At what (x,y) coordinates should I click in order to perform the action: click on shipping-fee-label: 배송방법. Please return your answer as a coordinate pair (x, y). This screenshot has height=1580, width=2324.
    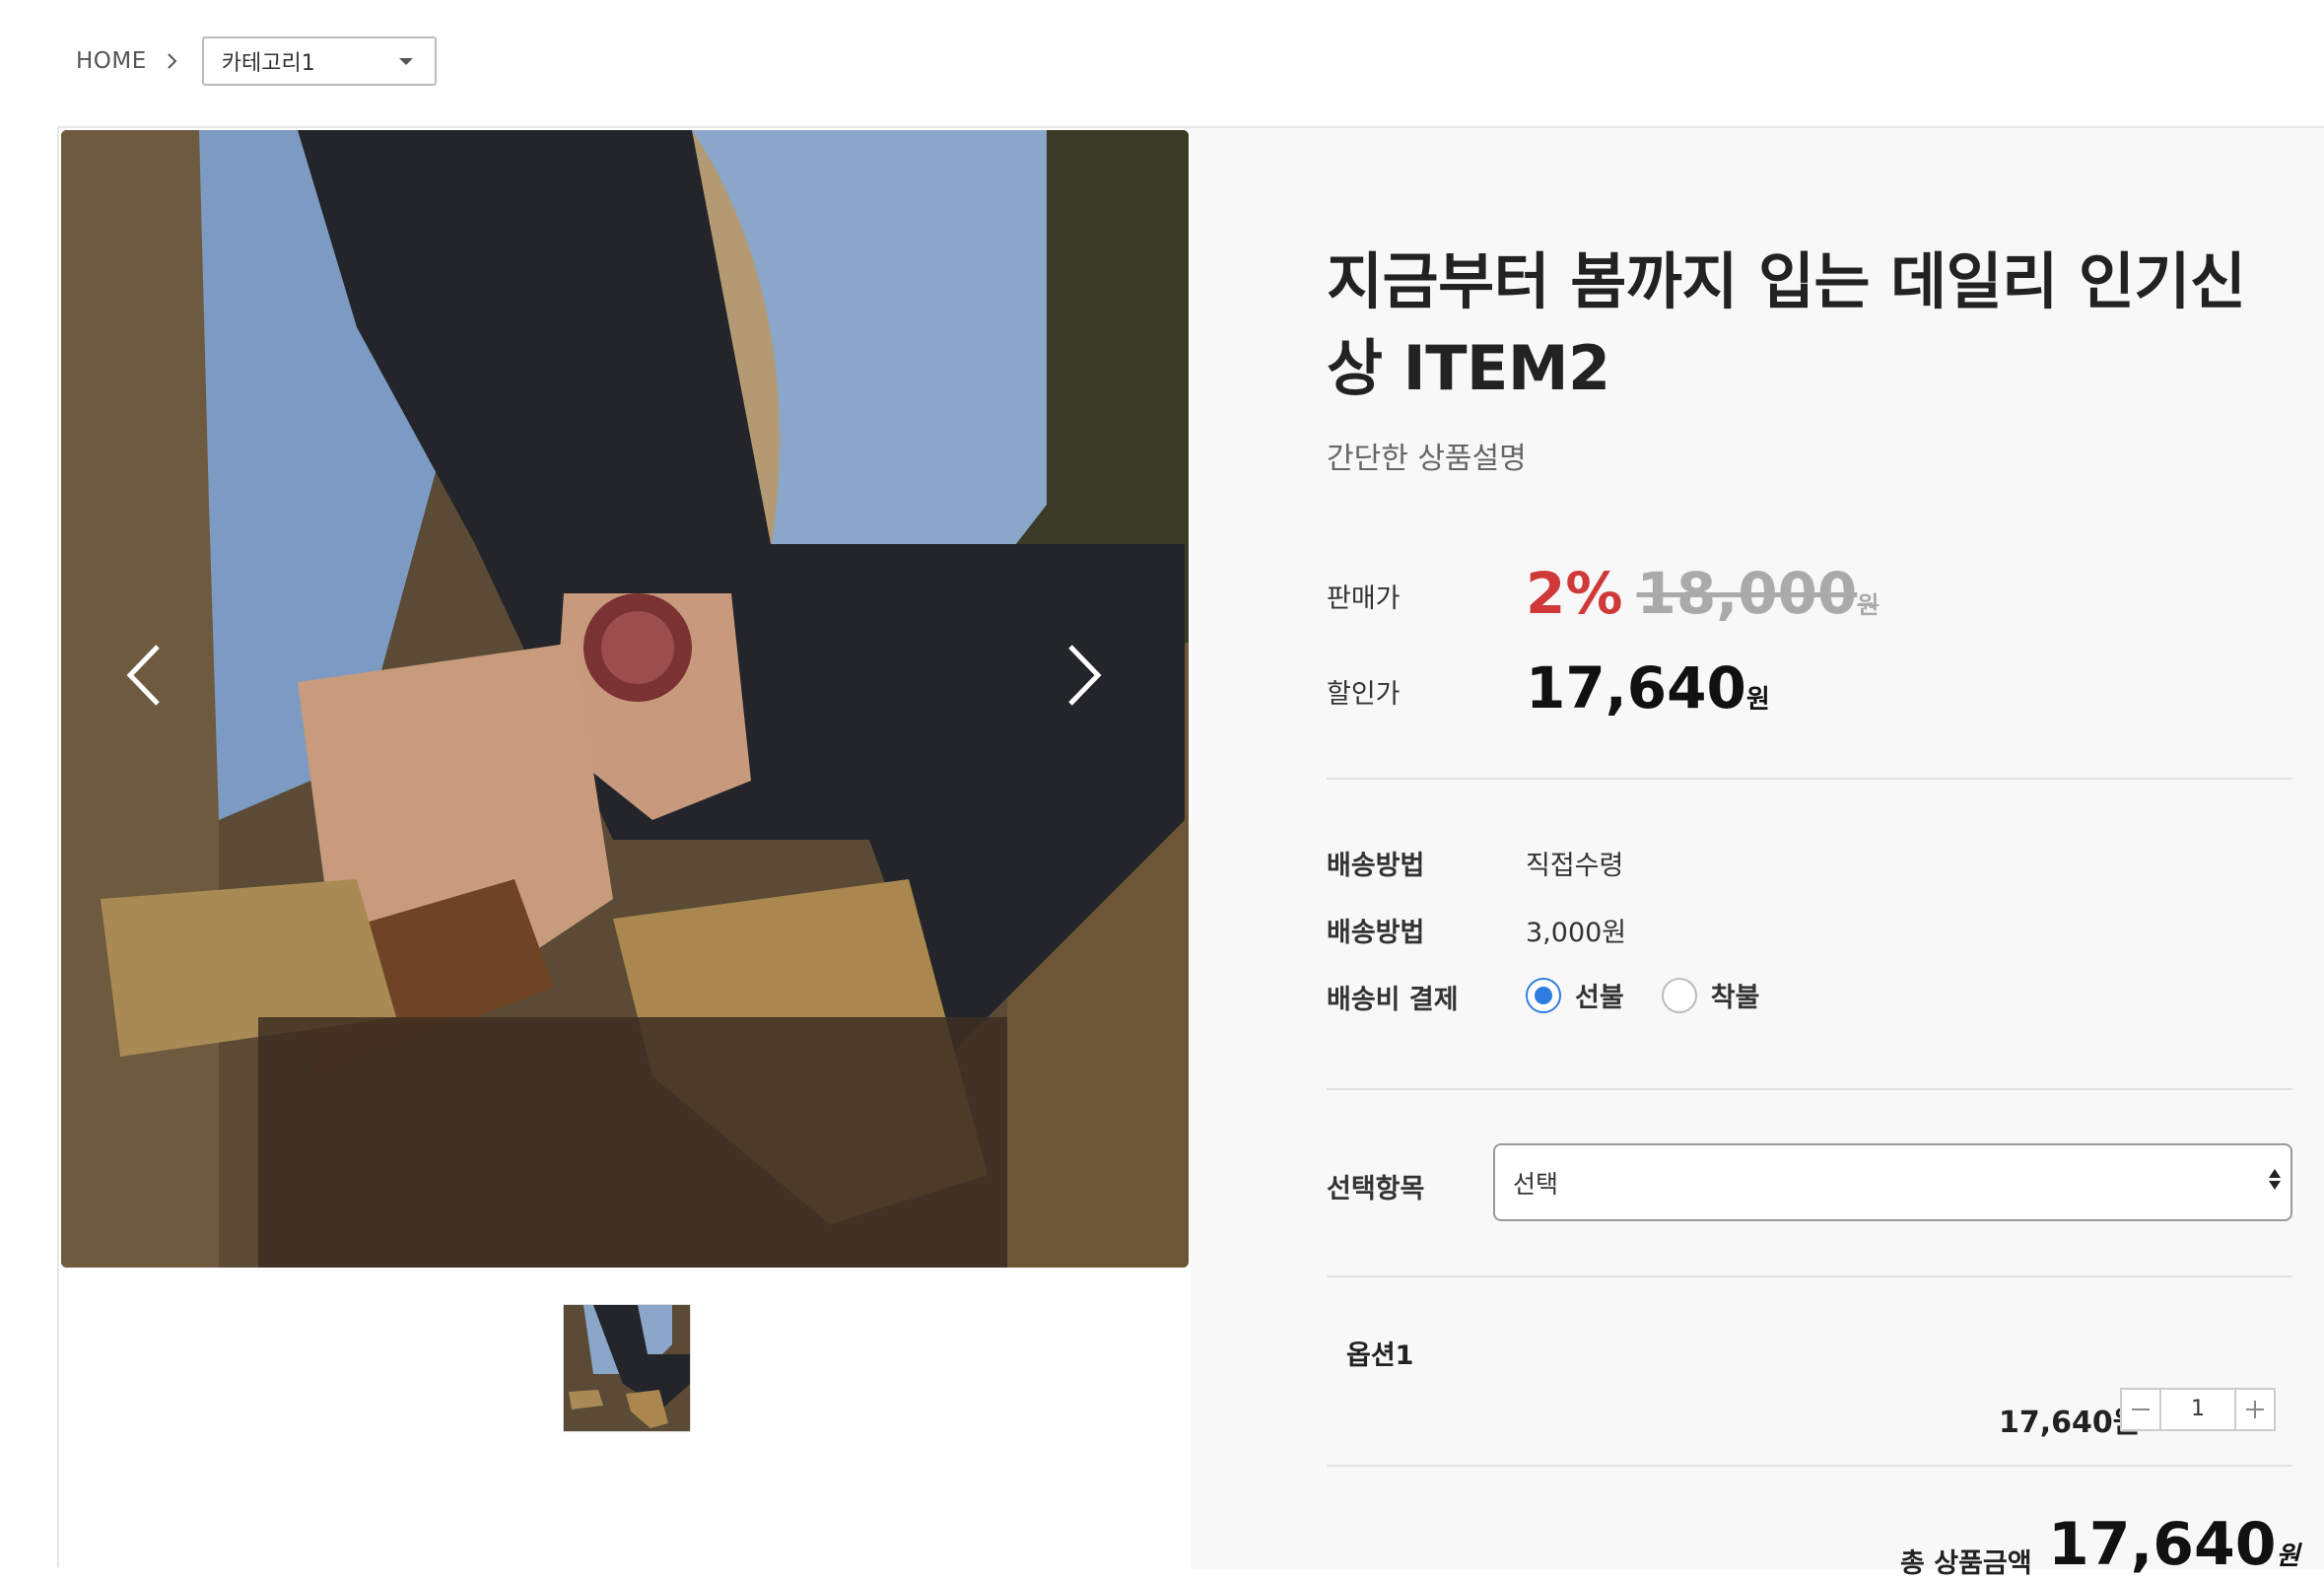
    Looking at the image, I should click on (1376, 933).